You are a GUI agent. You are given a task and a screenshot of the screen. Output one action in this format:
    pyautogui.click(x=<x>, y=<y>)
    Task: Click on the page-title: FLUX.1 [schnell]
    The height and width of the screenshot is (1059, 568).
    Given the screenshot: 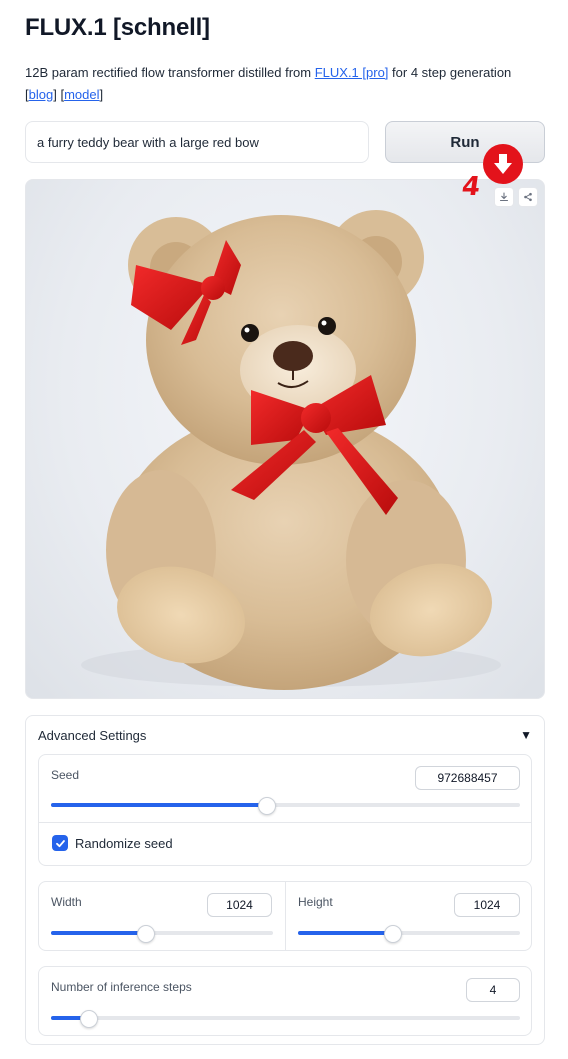 What is the action you would take?
    pyautogui.click(x=117, y=27)
    